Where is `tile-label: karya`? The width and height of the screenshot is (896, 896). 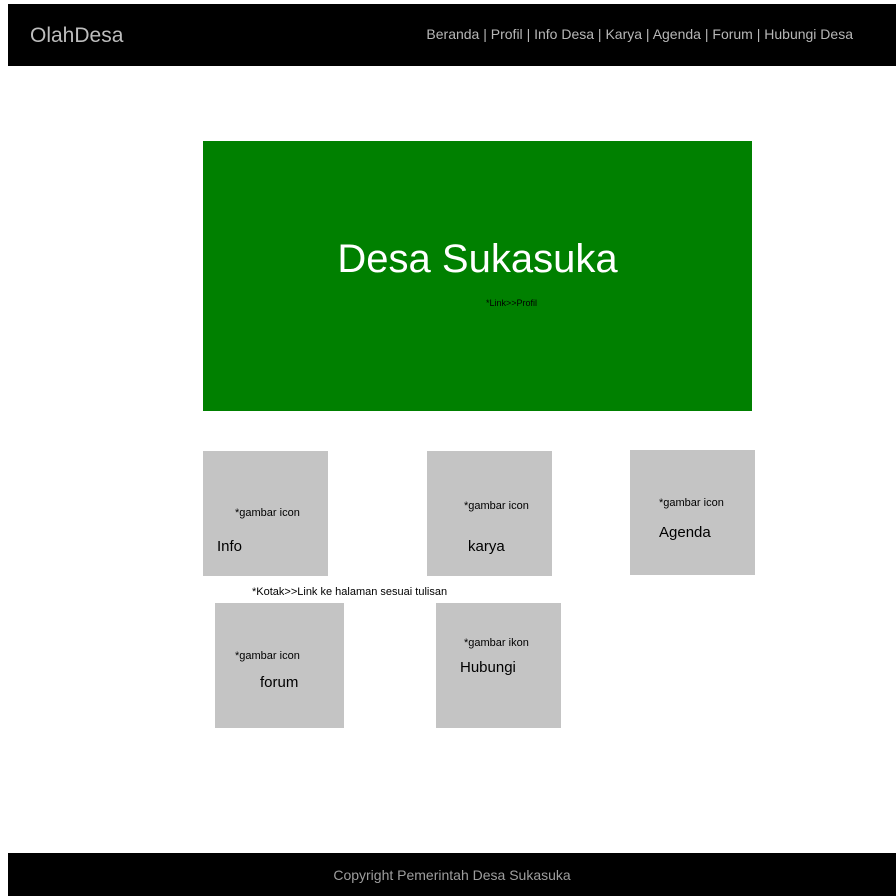
tile-label: karya is located at coordinates (486, 546).